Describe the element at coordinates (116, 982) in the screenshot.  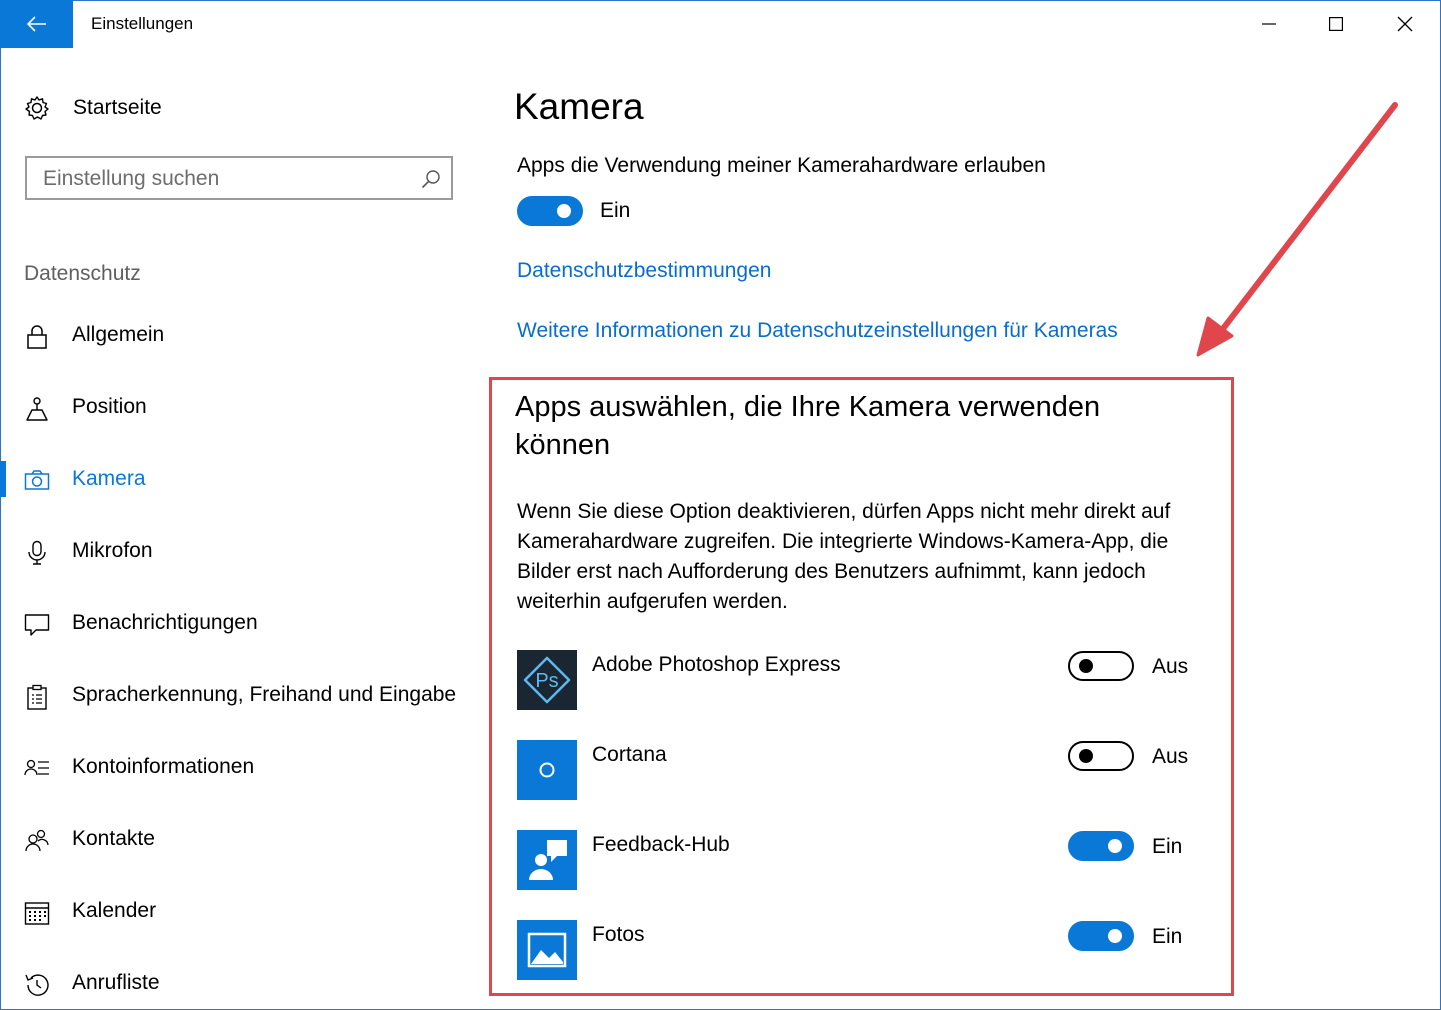
I see `sidebar-item-label: Anrufliste` at that location.